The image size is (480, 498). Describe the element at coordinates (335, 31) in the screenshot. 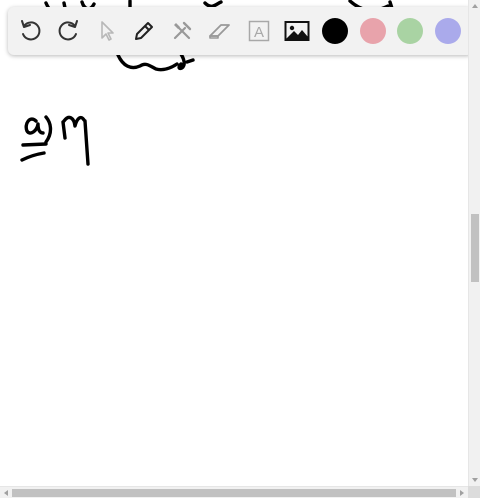

I see `color-swatch-black` at that location.